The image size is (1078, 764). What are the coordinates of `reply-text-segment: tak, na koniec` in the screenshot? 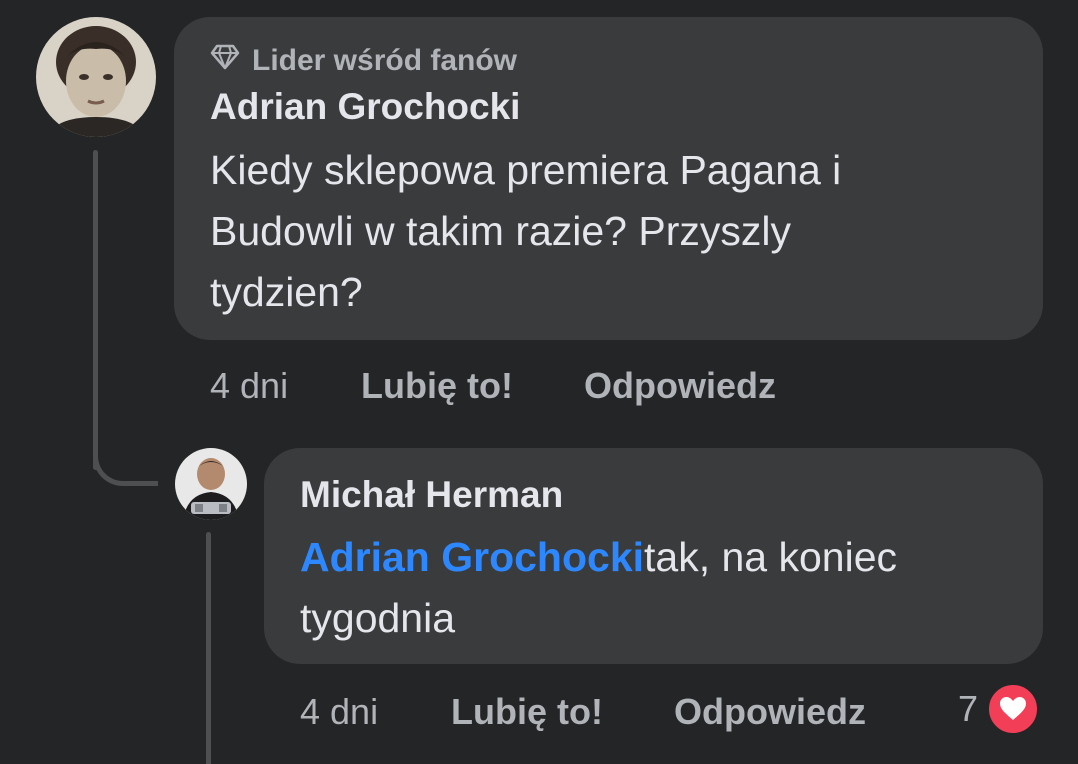 It's located at (771, 557).